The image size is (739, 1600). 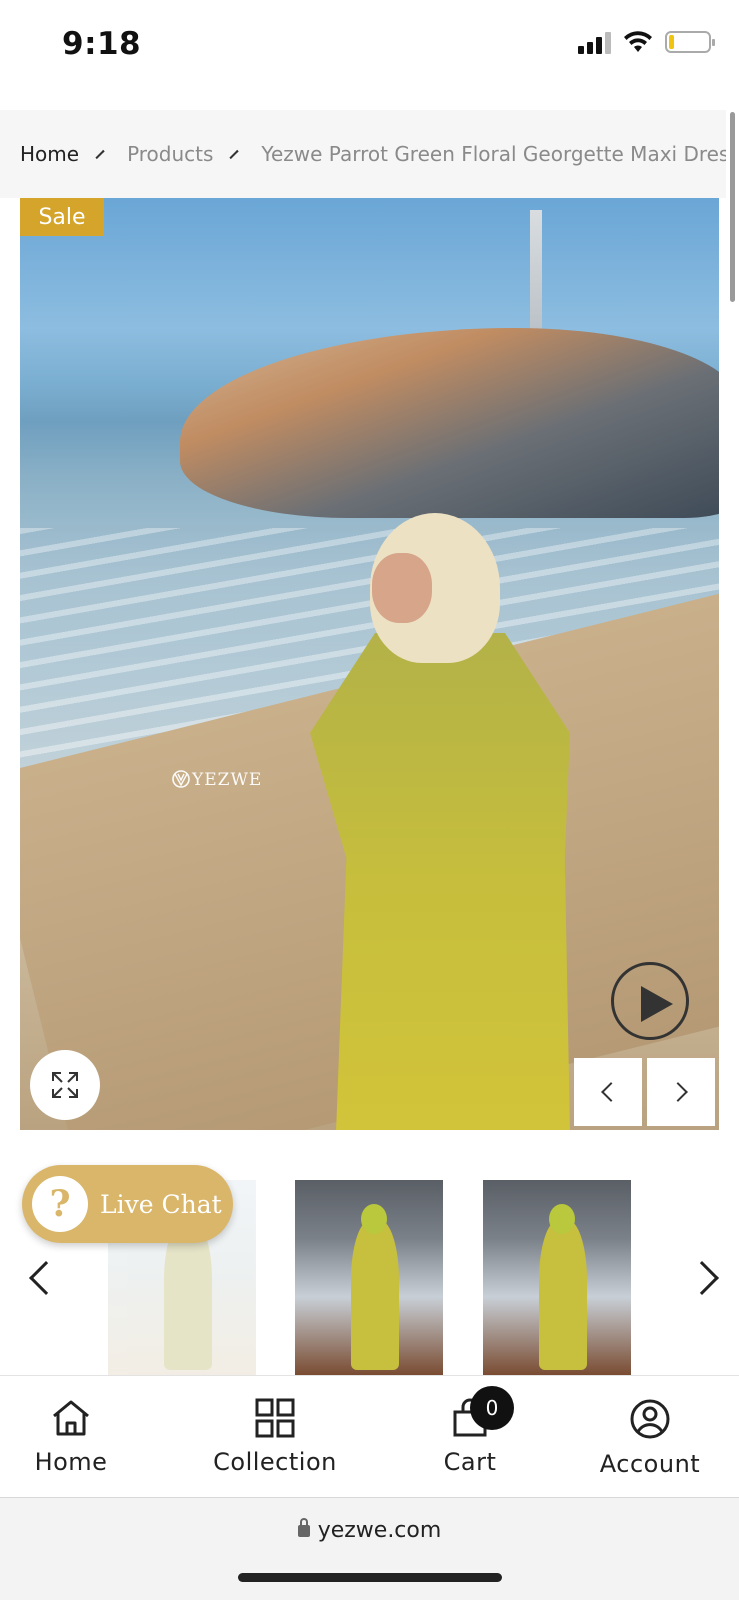 I want to click on image-prev-button, so click(x=608, y=1092).